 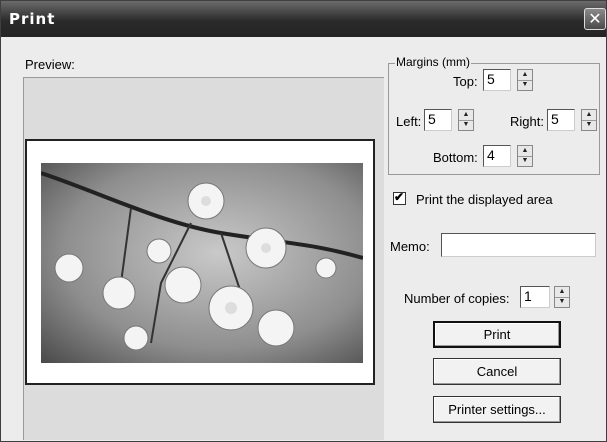 I want to click on margins-group-title: Margins (mm), so click(x=433, y=62).